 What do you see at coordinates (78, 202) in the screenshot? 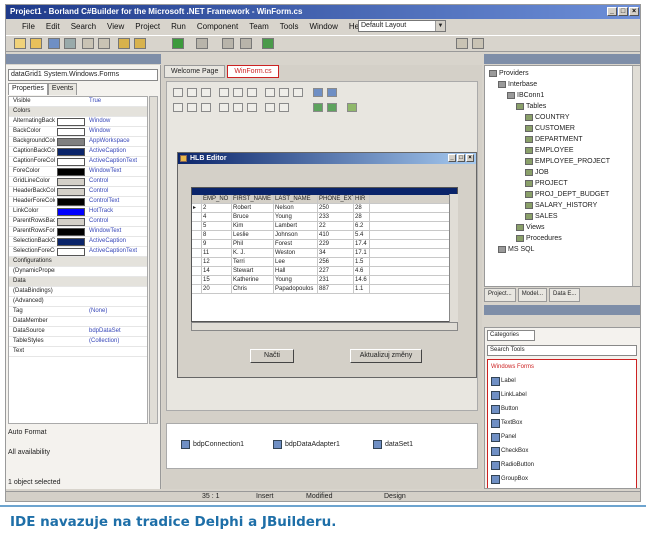
I see `property-row: HeaderForeColor ControlText` at bounding box center [78, 202].